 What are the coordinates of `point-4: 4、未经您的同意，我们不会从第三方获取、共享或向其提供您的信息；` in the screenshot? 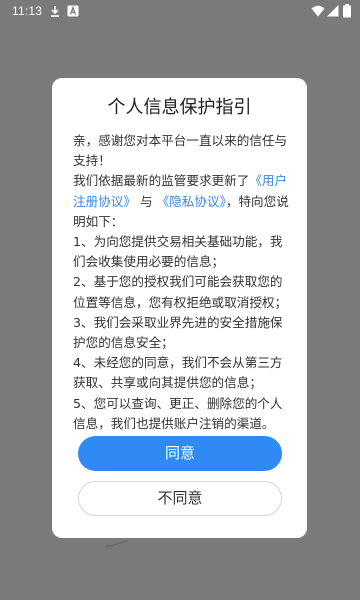 It's located at (178, 373).